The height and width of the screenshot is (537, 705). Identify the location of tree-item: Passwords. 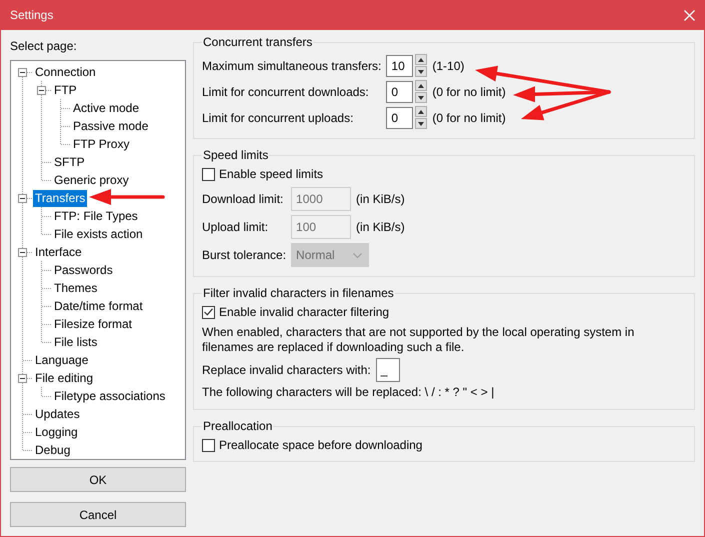
(83, 270).